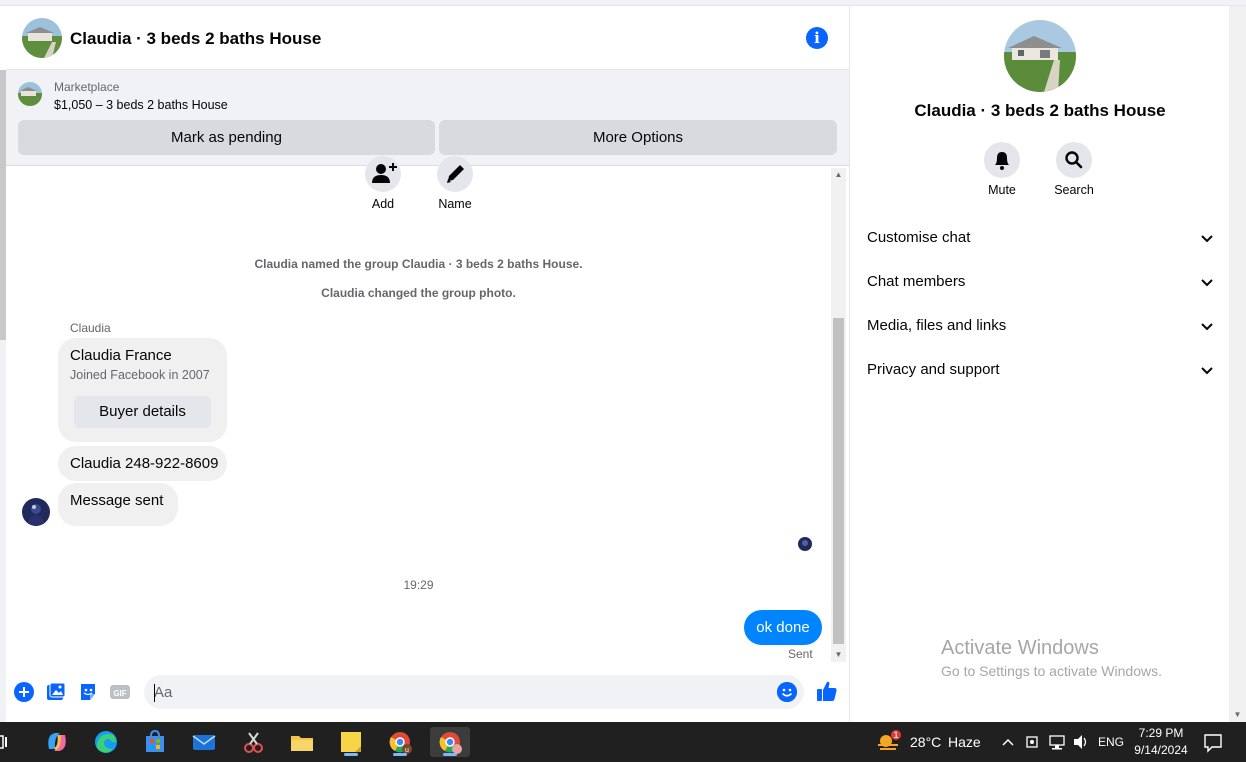 The image size is (1246, 762). I want to click on notification-icon, so click(1213, 742).